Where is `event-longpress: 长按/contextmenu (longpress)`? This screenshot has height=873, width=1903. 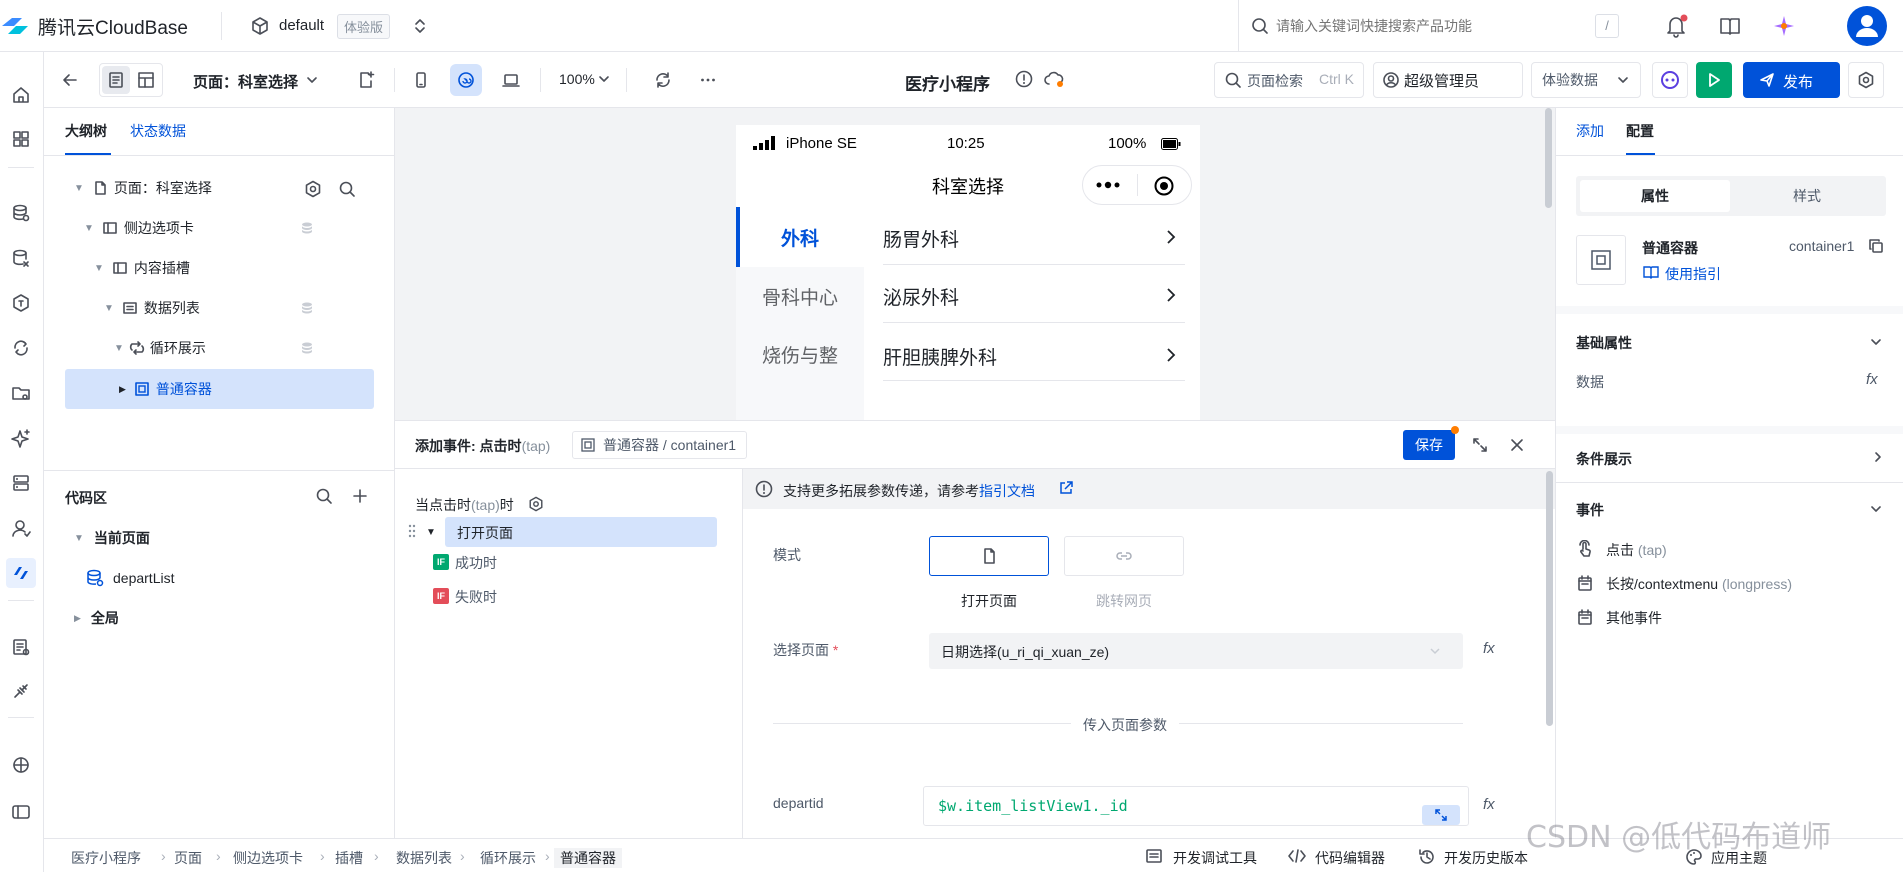 event-longpress: 长按/contextmenu (longpress) is located at coordinates (1699, 584).